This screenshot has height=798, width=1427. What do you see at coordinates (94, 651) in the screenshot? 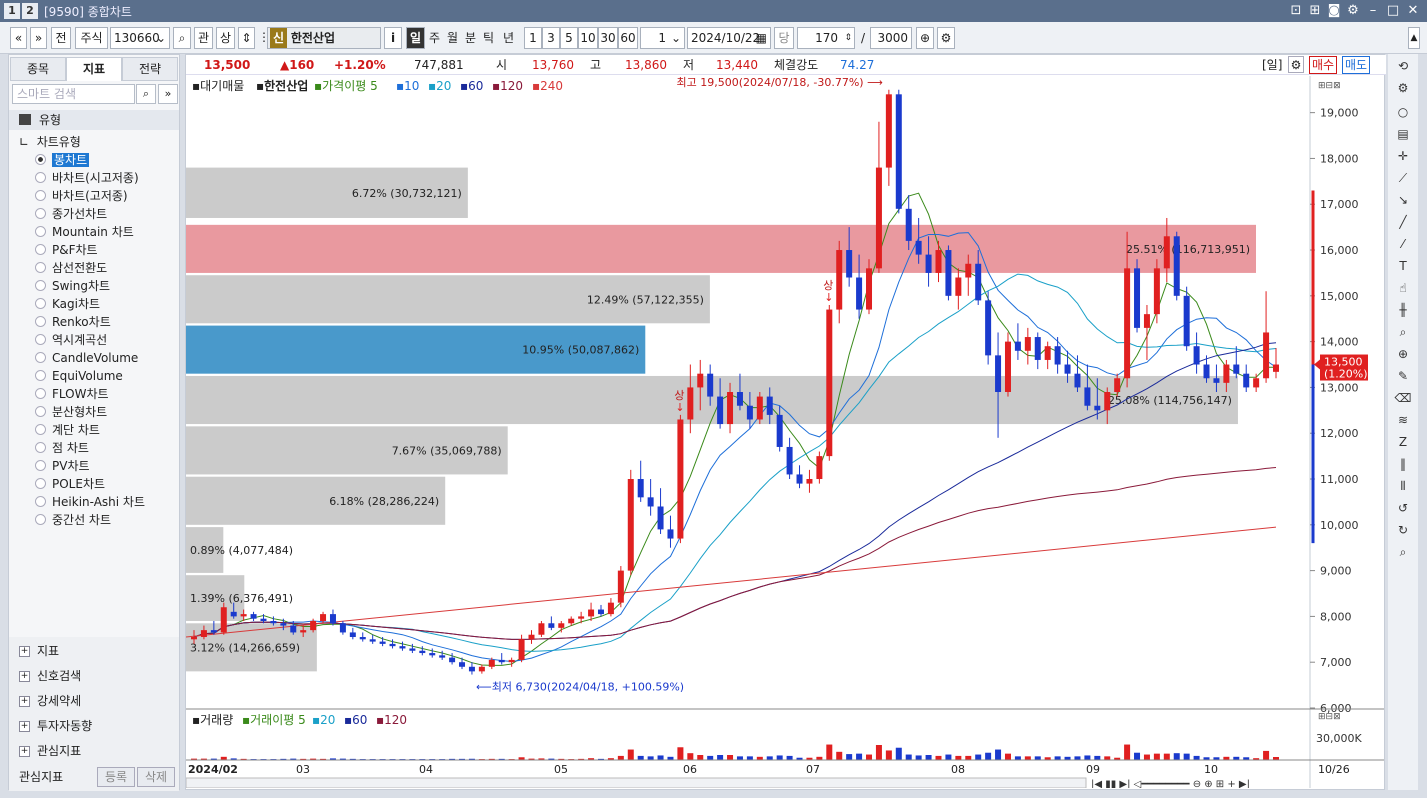
I see `group-indicator: + 지표` at bounding box center [94, 651].